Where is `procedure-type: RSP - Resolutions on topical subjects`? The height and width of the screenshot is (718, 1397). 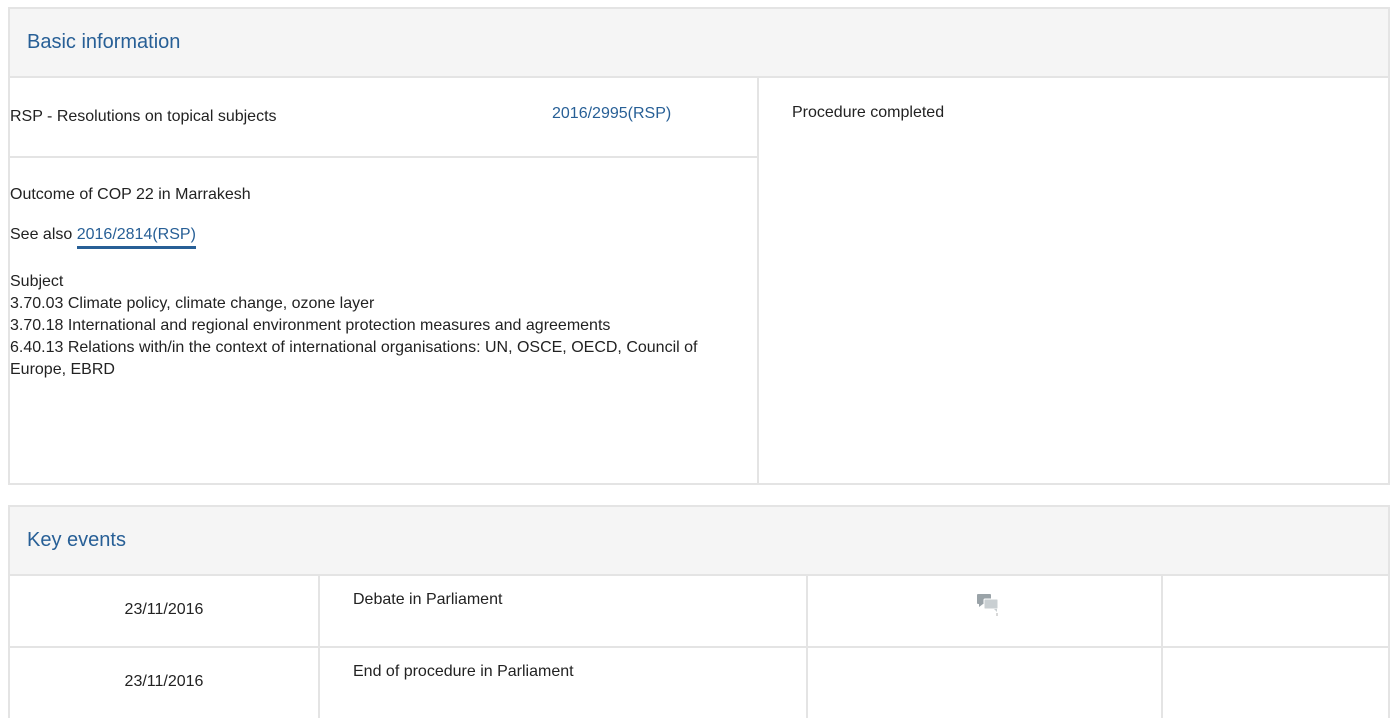
procedure-type: RSP - Resolutions on topical subjects is located at coordinates (143, 116).